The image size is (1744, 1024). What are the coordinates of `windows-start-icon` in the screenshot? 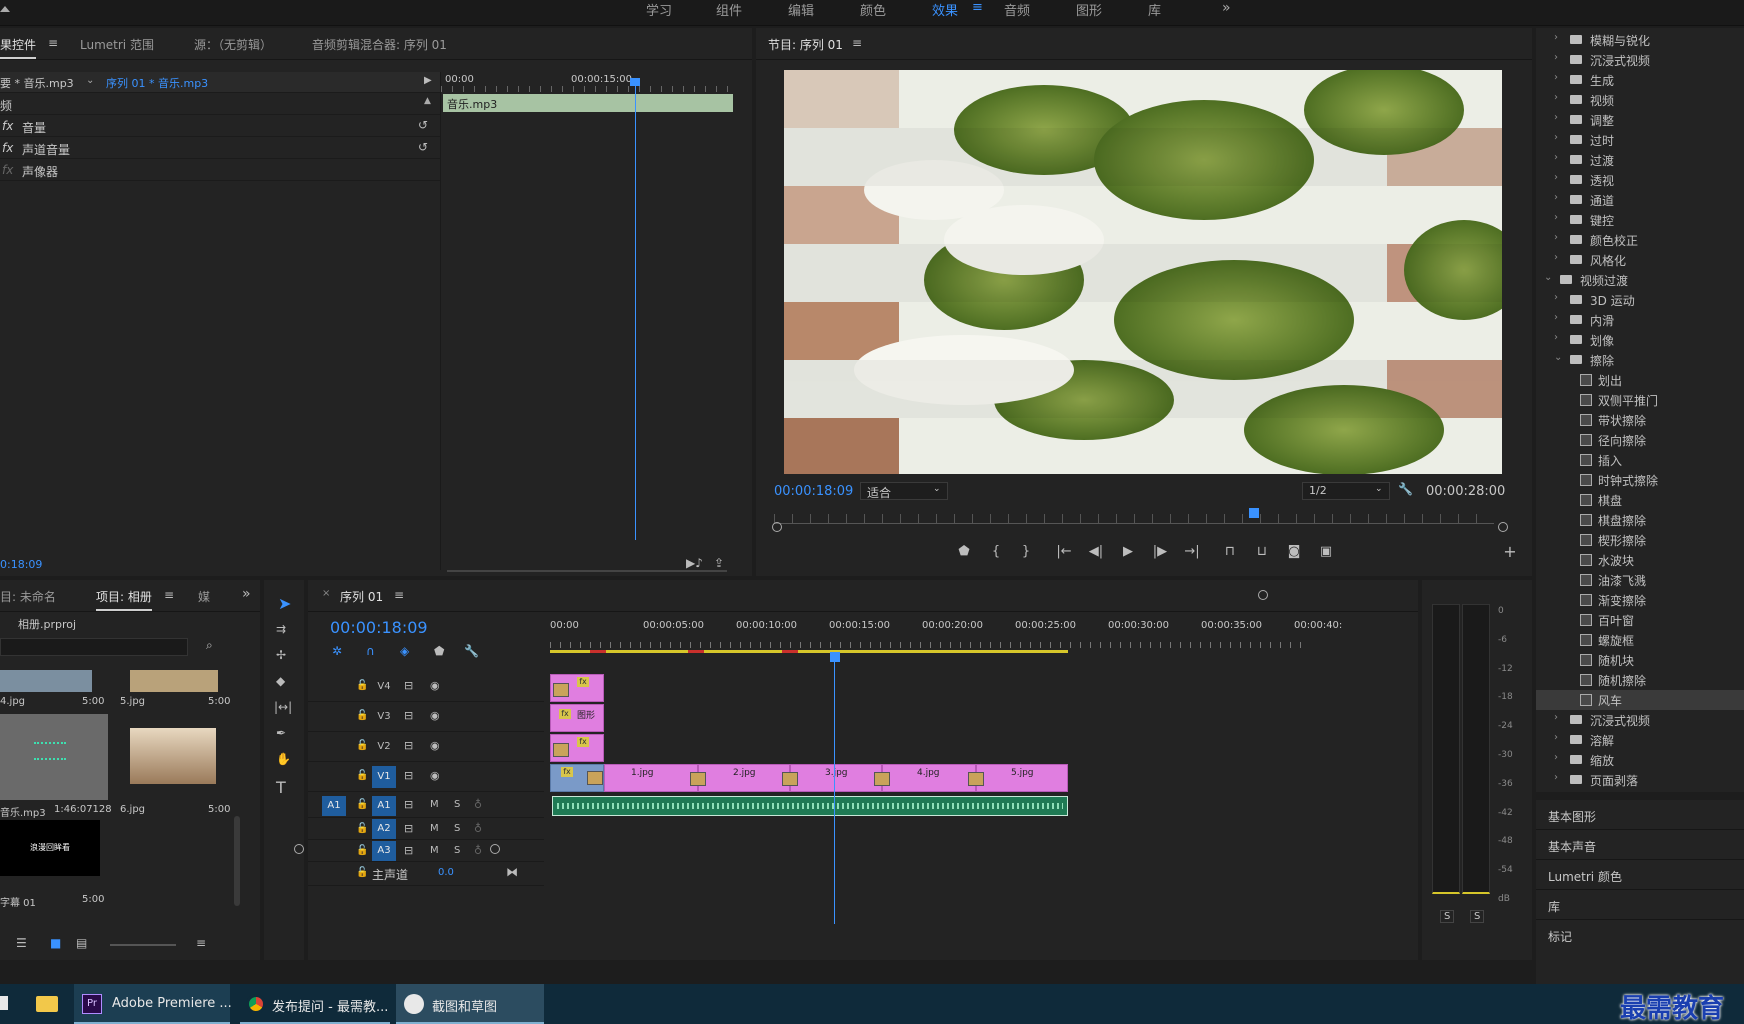 It's located at (4, 1003).